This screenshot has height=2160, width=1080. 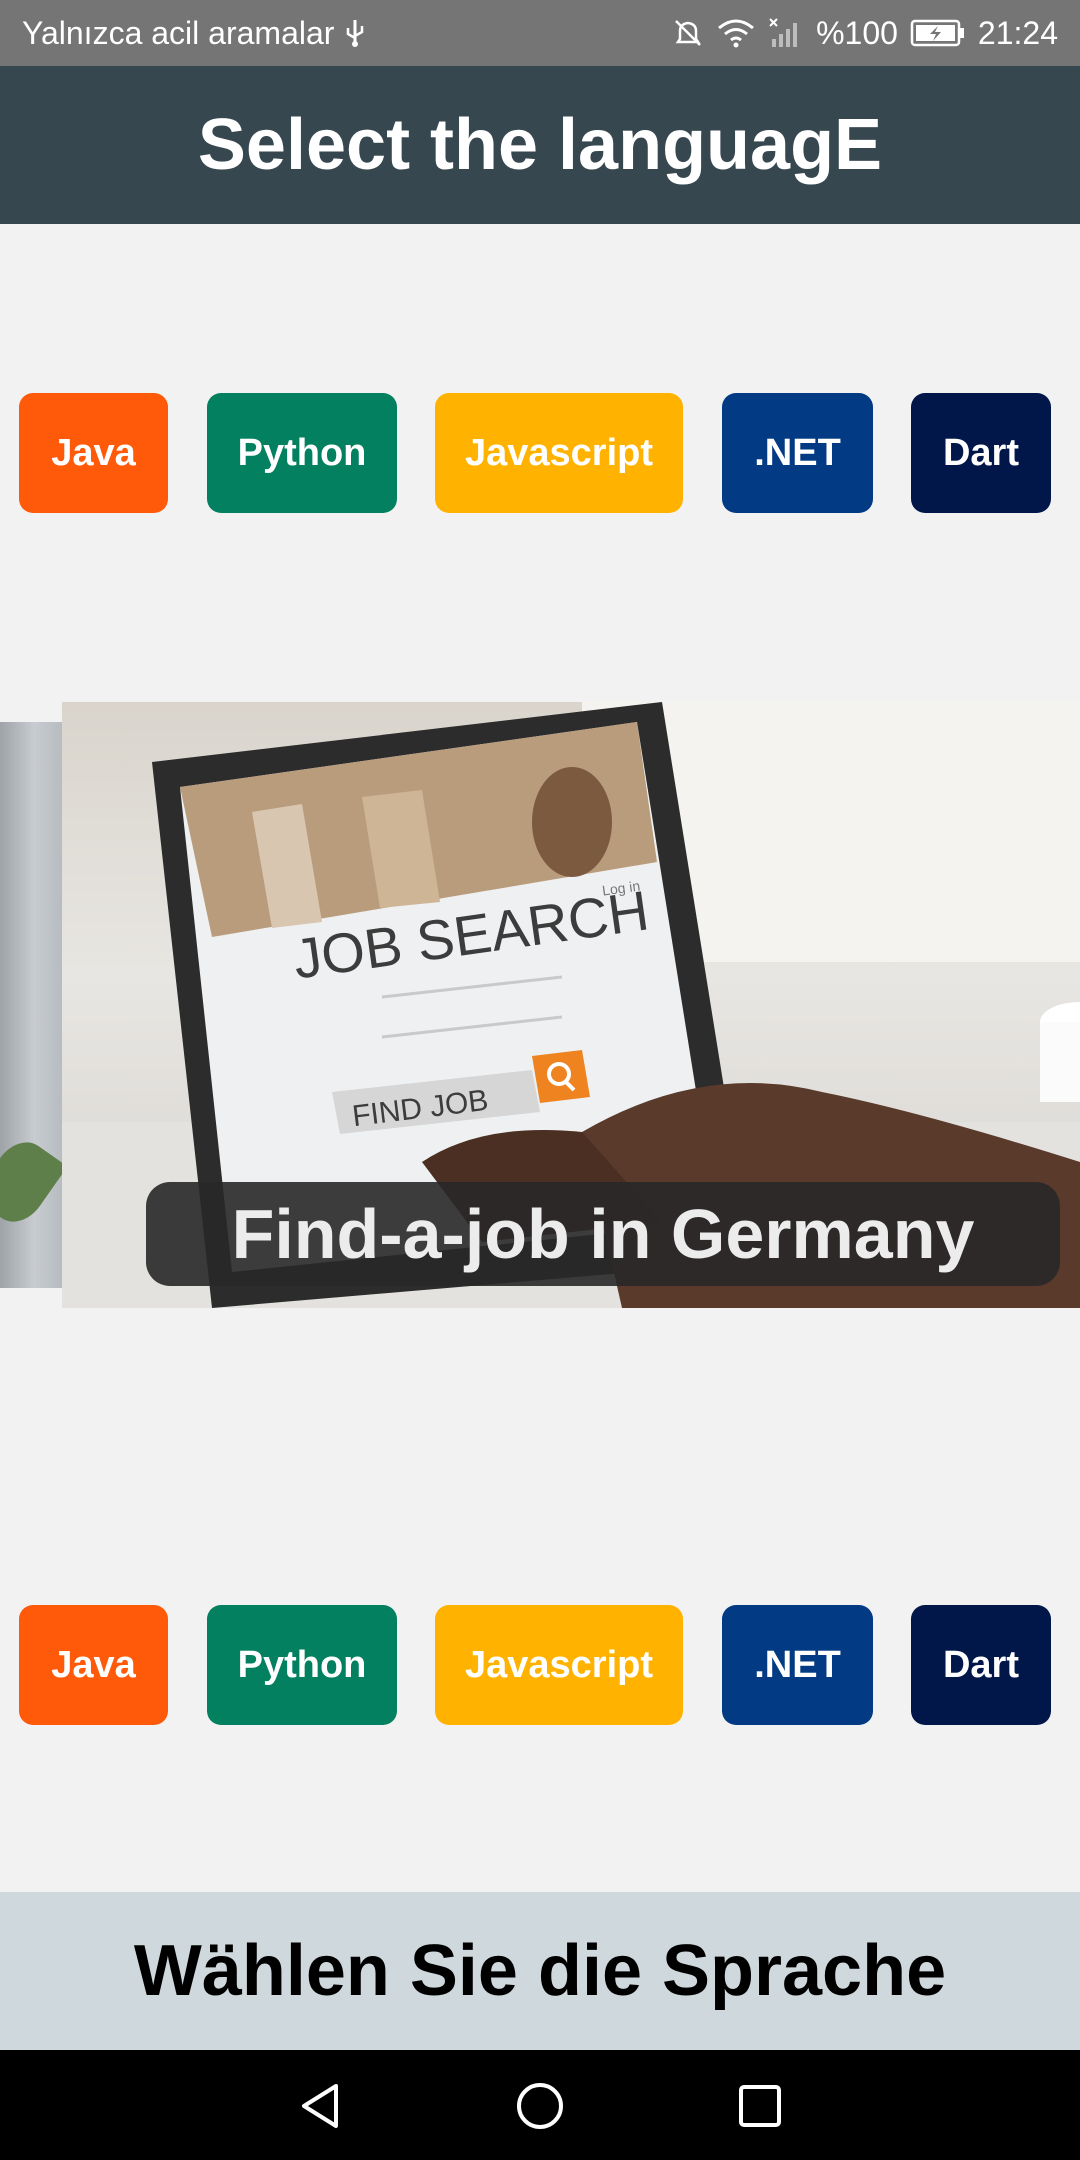 What do you see at coordinates (786, 33) in the screenshot?
I see `no-signal-icon` at bounding box center [786, 33].